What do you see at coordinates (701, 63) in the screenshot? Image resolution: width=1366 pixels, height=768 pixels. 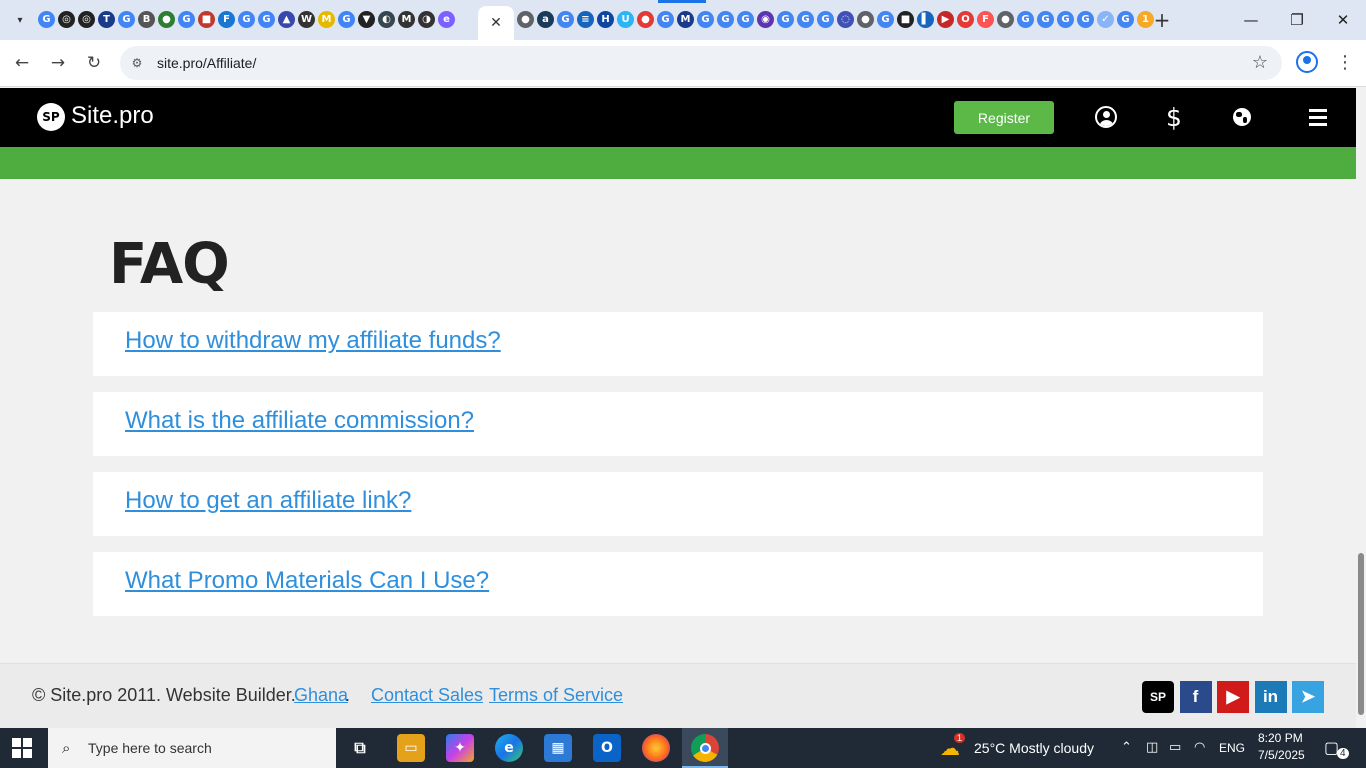 I see `address-bar: ⚙ site.pro/Affiliate/ ☆` at bounding box center [701, 63].